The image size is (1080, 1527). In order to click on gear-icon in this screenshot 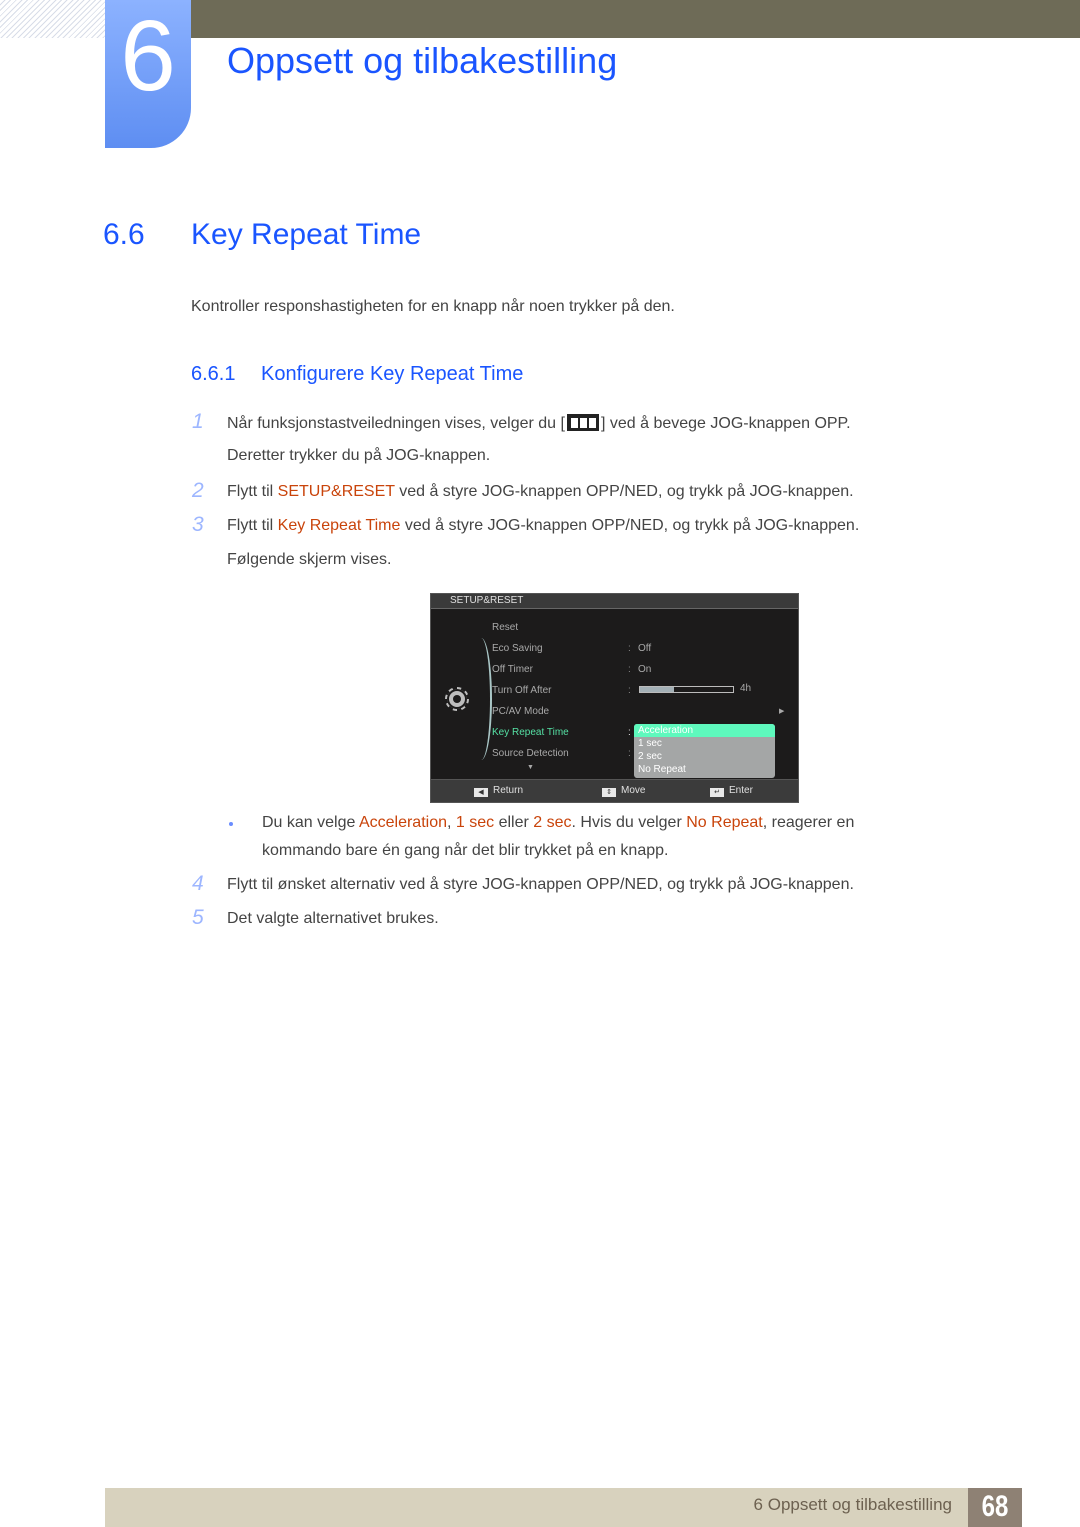, I will do `click(457, 699)`.